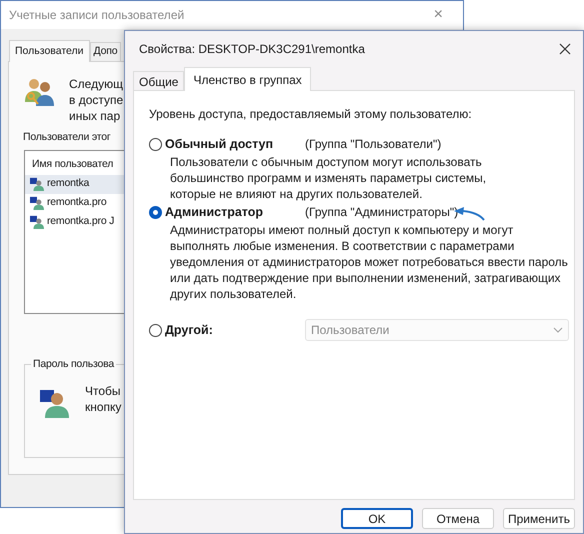 This screenshot has width=584, height=534. I want to click on tab: Пользователи, so click(49, 51).